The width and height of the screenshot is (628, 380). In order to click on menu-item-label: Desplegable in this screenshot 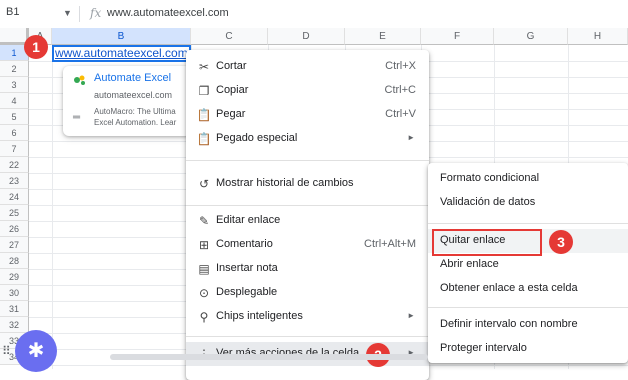, I will do `click(247, 292)`.